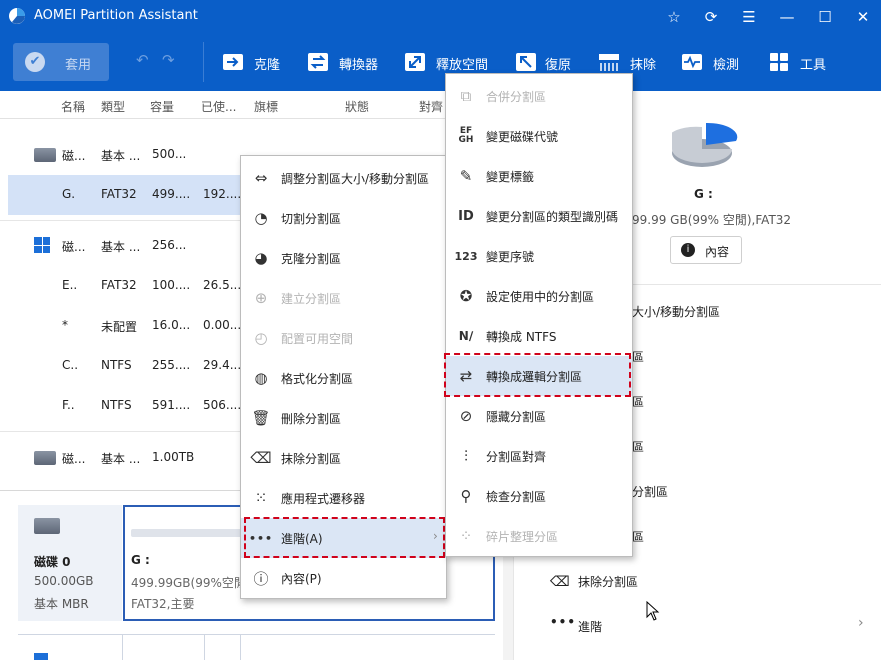 This screenshot has height=660, width=881. I want to click on usage-bar, so click(191, 533).